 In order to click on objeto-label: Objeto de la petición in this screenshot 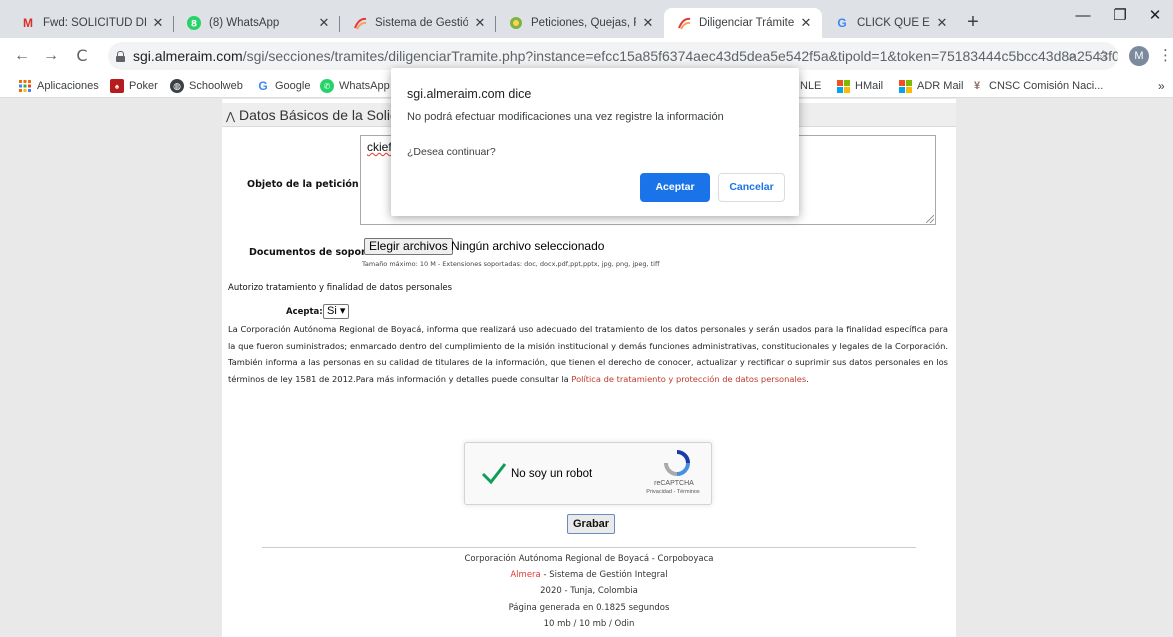, I will do `click(303, 184)`.